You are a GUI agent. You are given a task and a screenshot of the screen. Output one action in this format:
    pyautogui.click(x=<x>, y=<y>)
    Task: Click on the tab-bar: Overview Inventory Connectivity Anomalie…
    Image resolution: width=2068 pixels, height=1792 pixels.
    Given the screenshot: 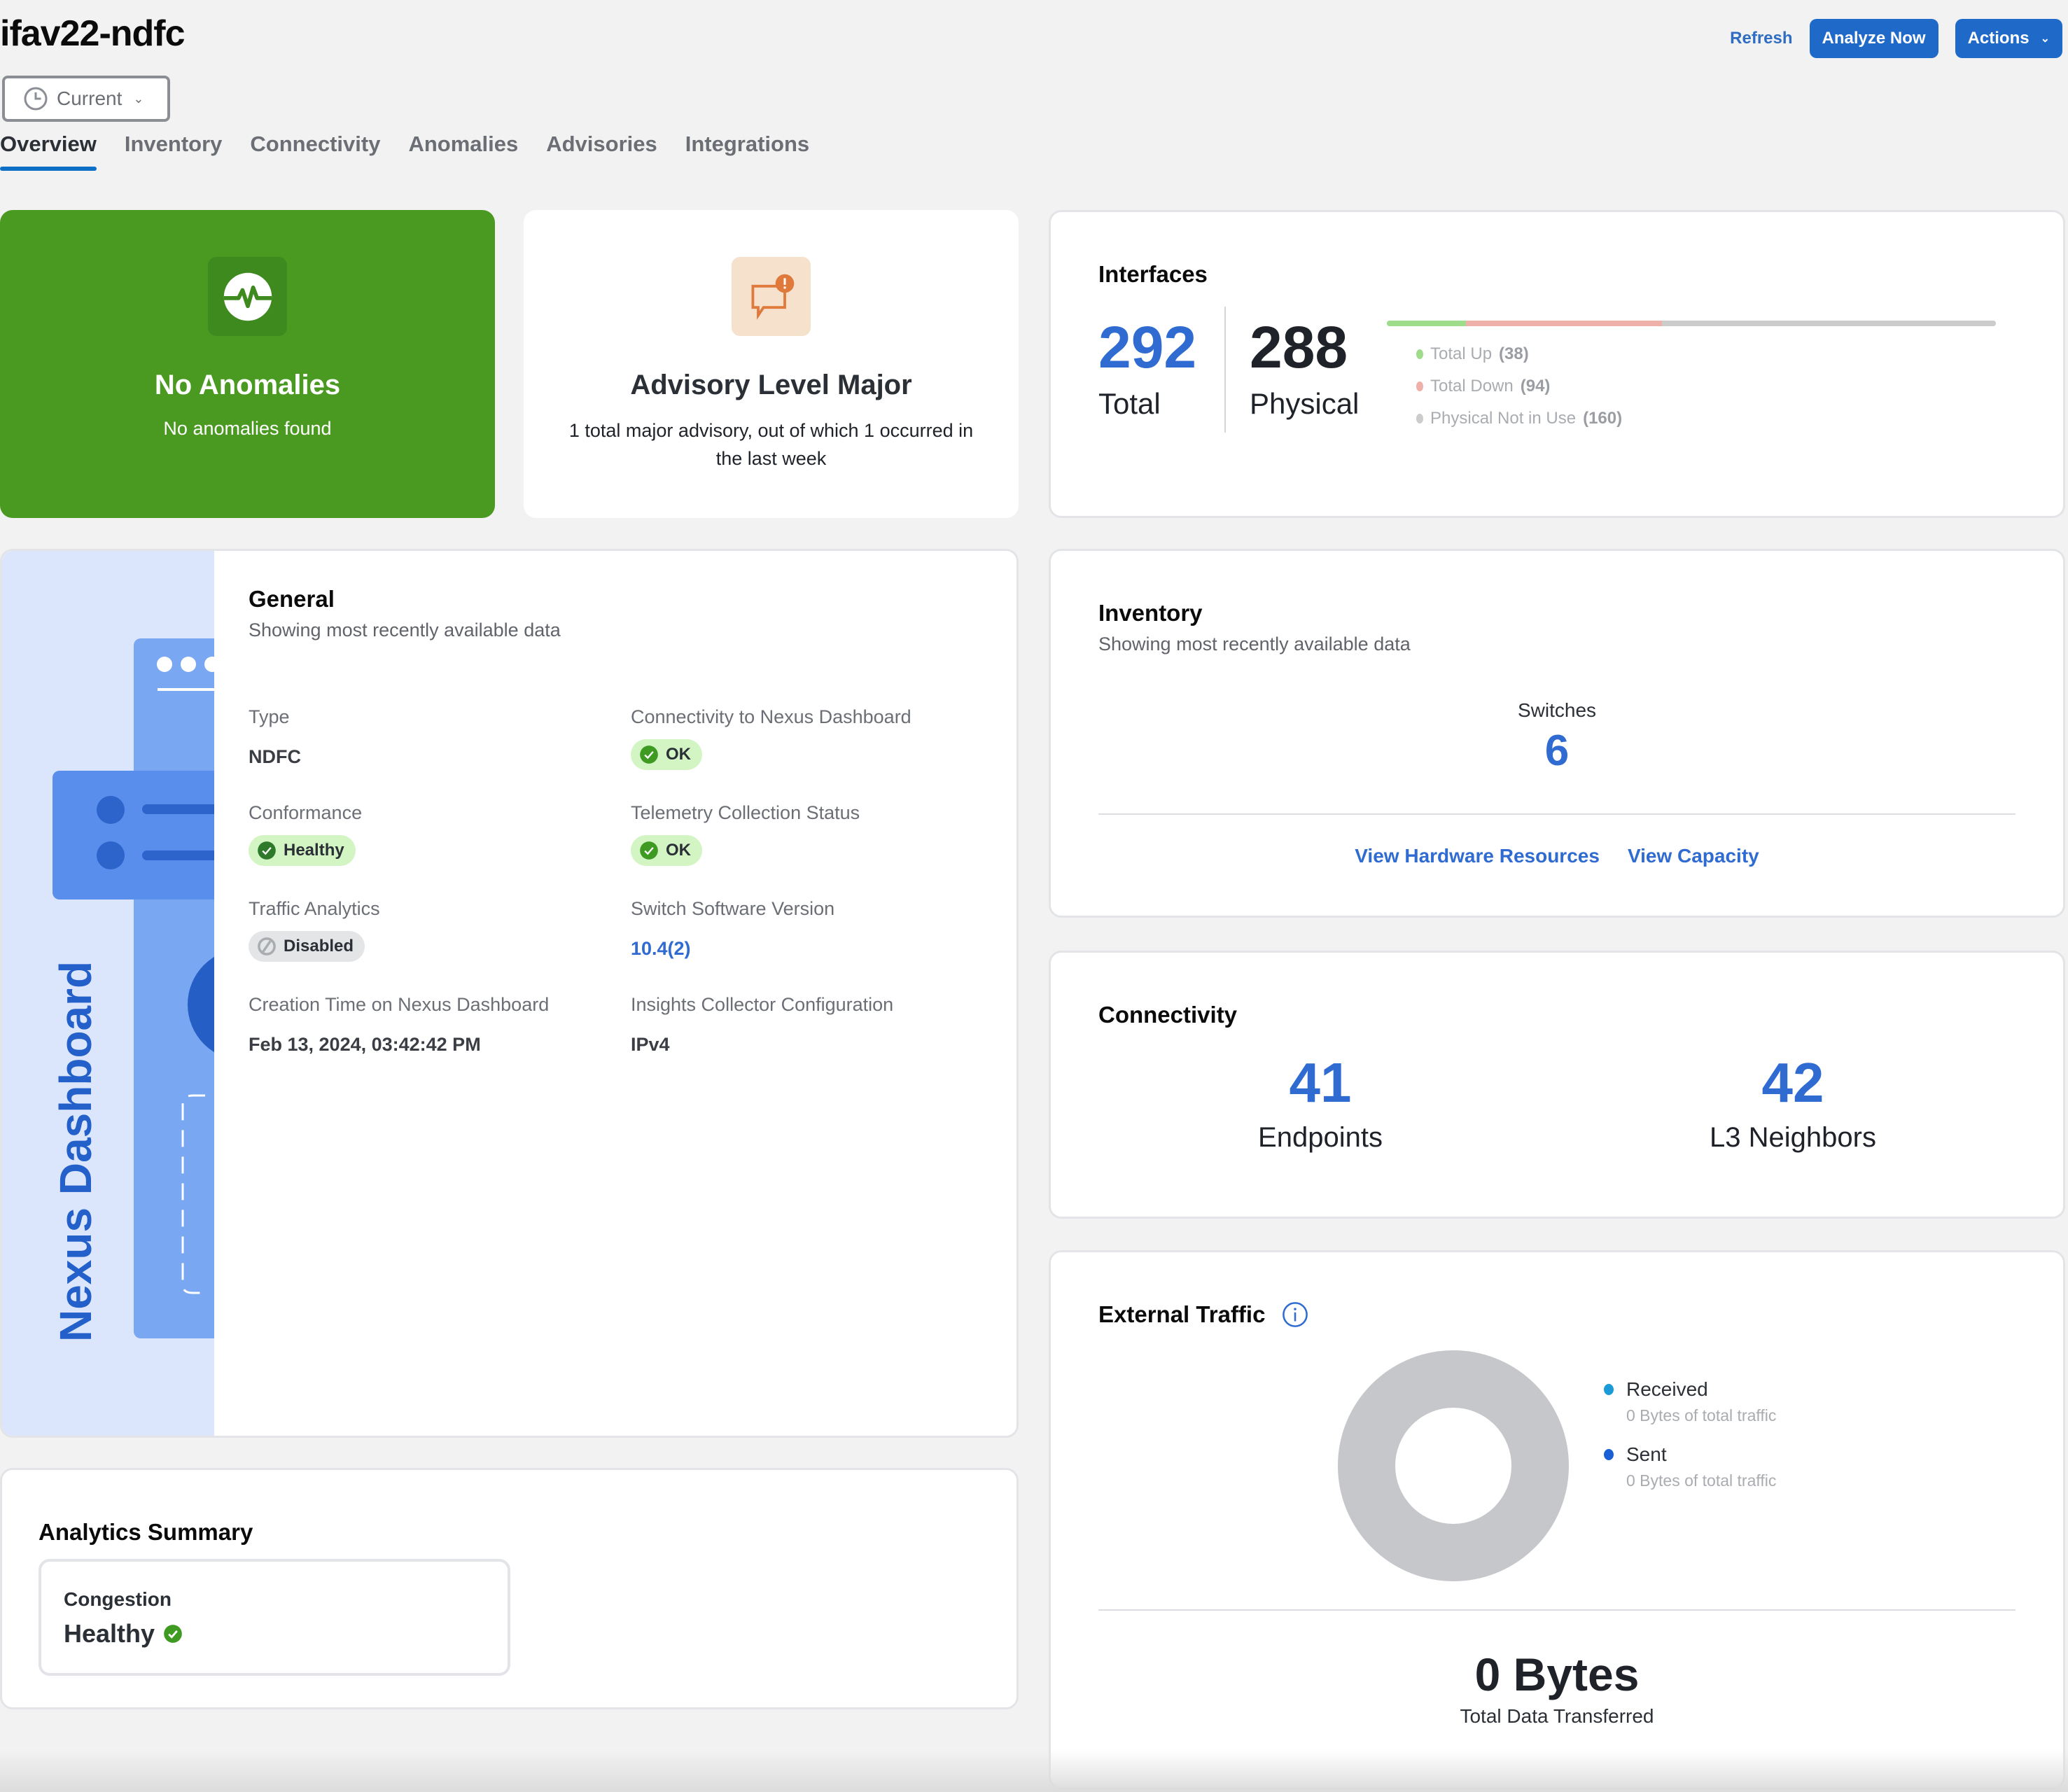 What is the action you would take?
    pyautogui.click(x=404, y=151)
    